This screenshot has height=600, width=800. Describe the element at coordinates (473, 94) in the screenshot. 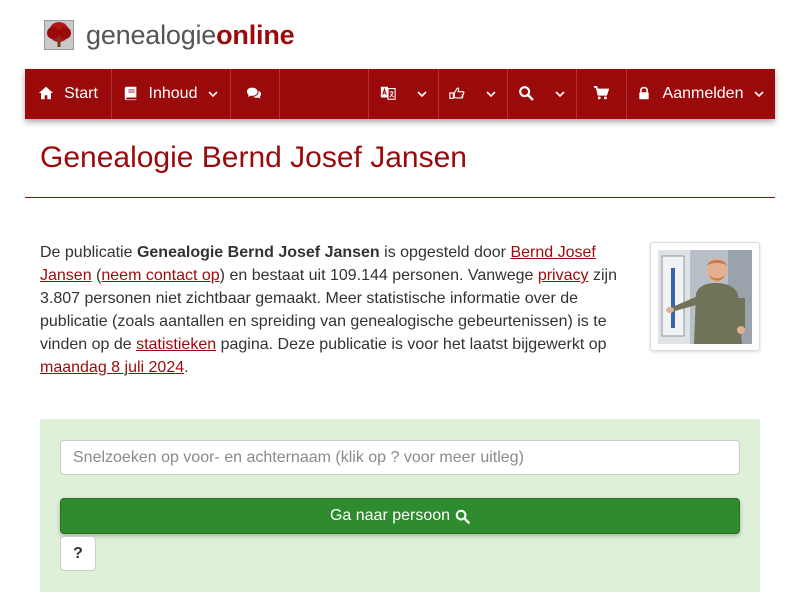

I see `nav-share` at that location.